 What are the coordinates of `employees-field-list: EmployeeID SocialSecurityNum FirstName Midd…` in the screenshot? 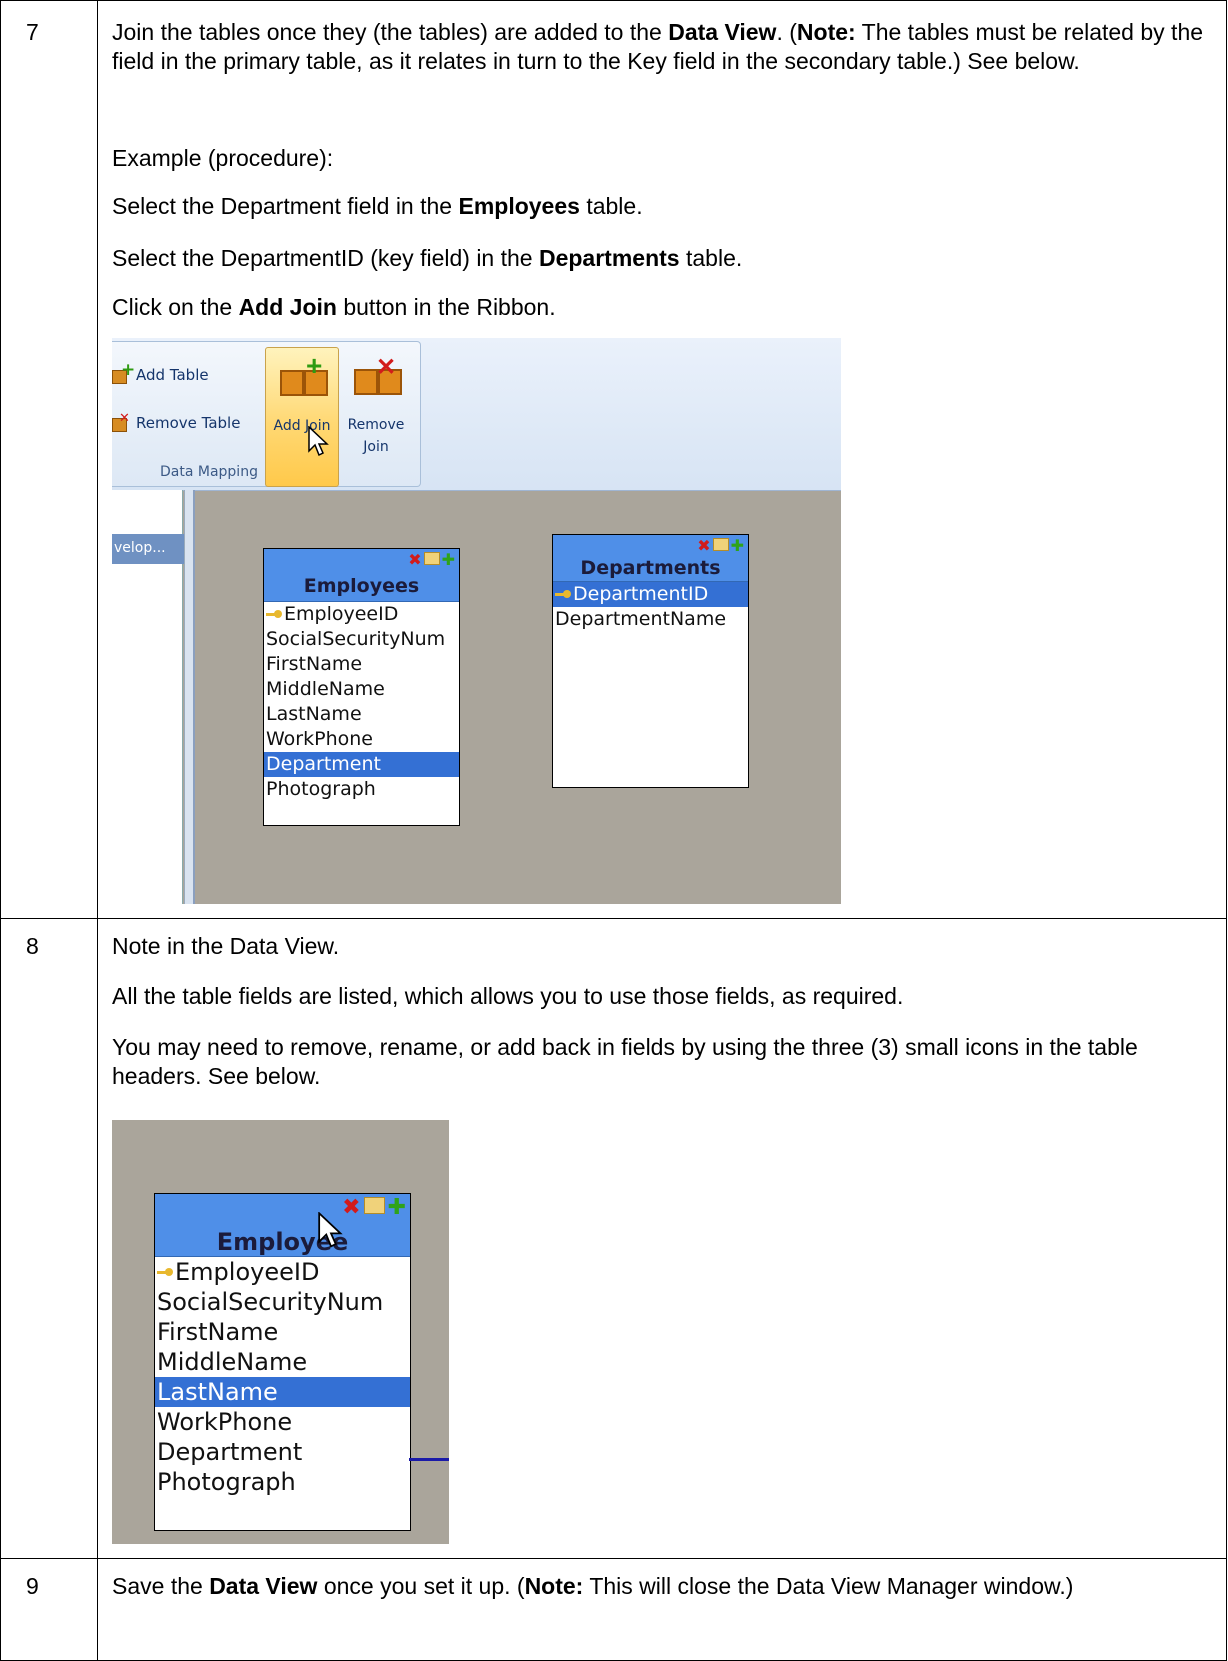 It's located at (361, 702).